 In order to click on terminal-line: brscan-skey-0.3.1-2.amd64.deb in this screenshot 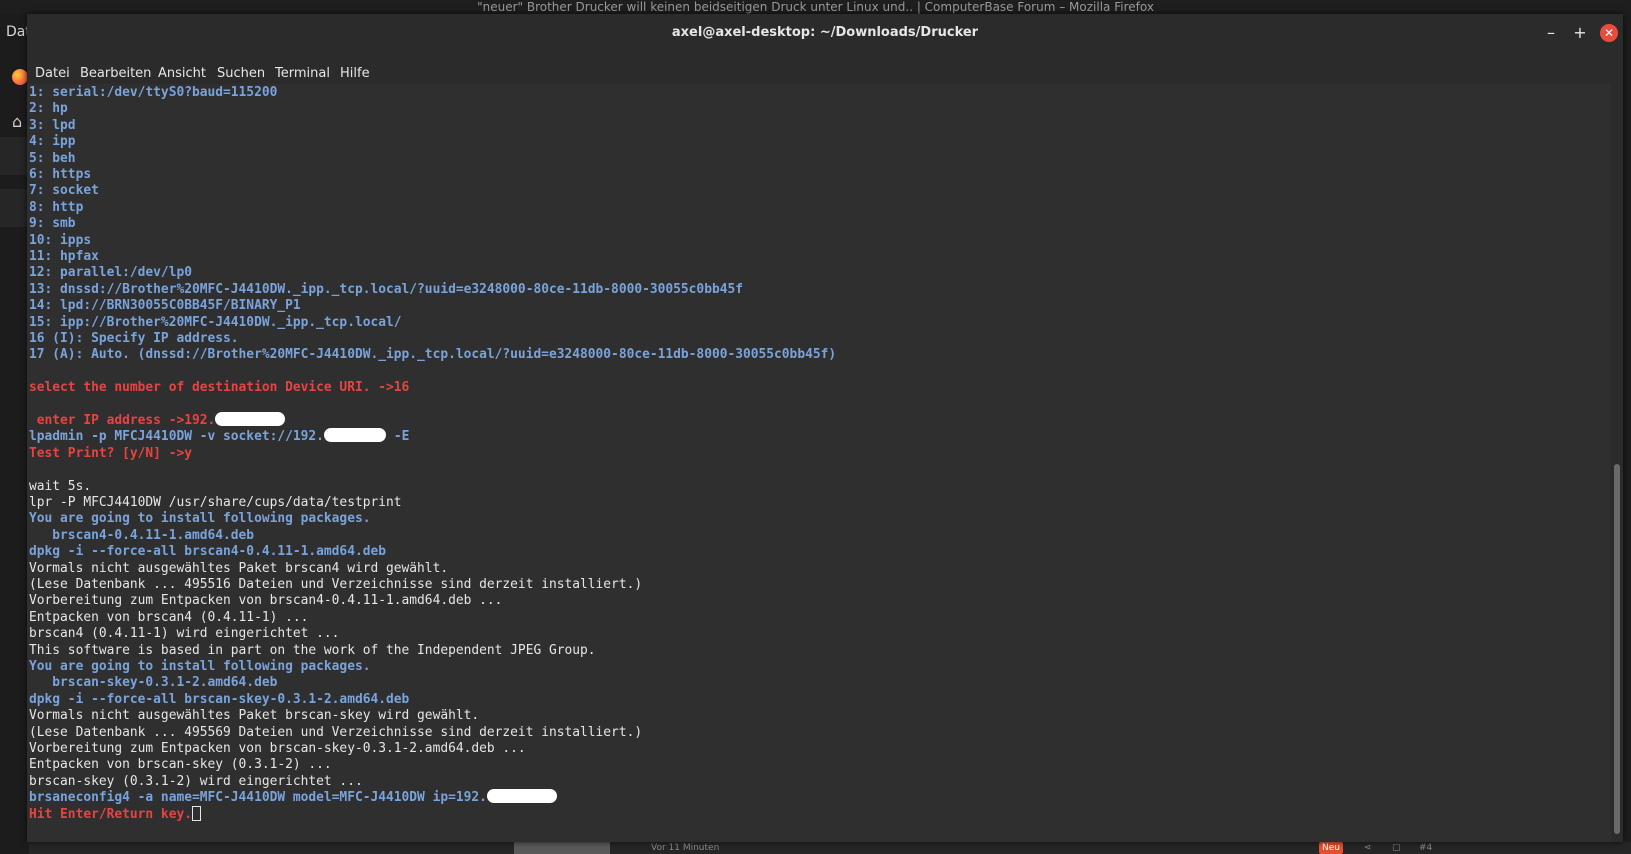, I will do `click(153, 682)`.